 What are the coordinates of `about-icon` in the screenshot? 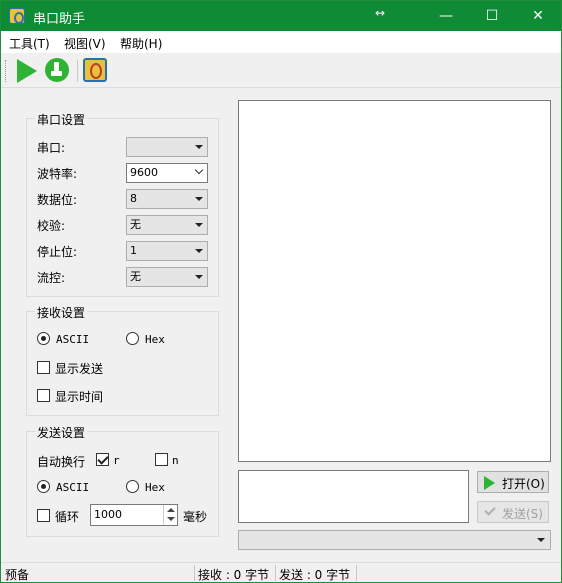 It's located at (95, 70).